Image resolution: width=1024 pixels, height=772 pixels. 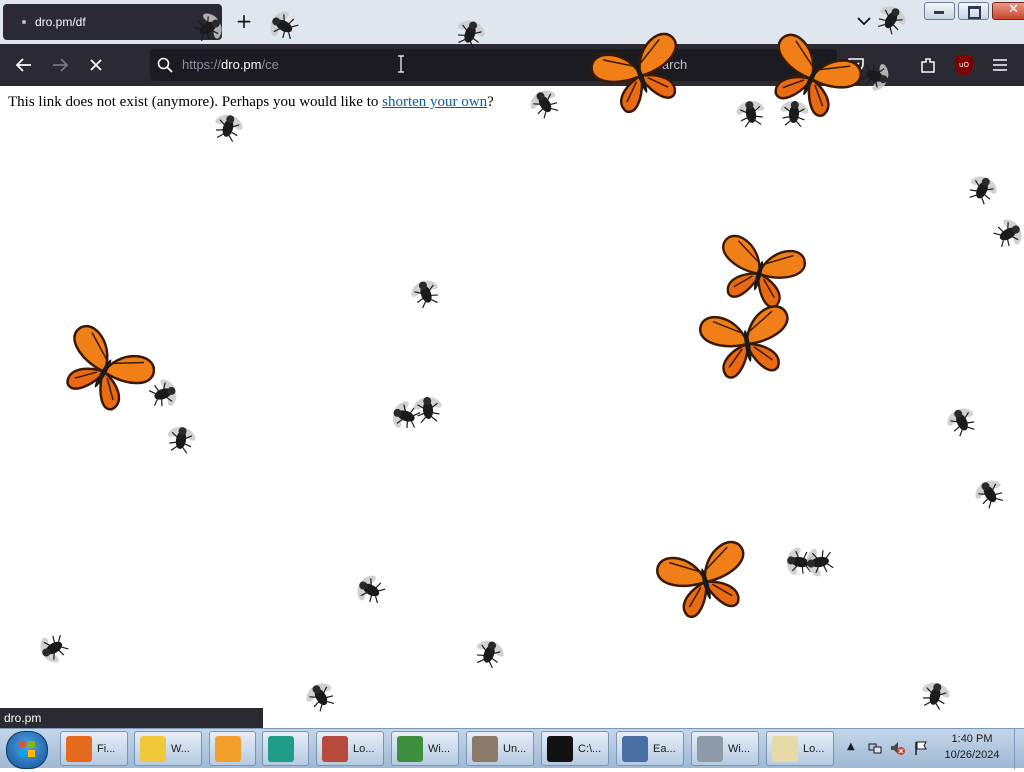 I want to click on folder-icon, so click(x=153, y=748).